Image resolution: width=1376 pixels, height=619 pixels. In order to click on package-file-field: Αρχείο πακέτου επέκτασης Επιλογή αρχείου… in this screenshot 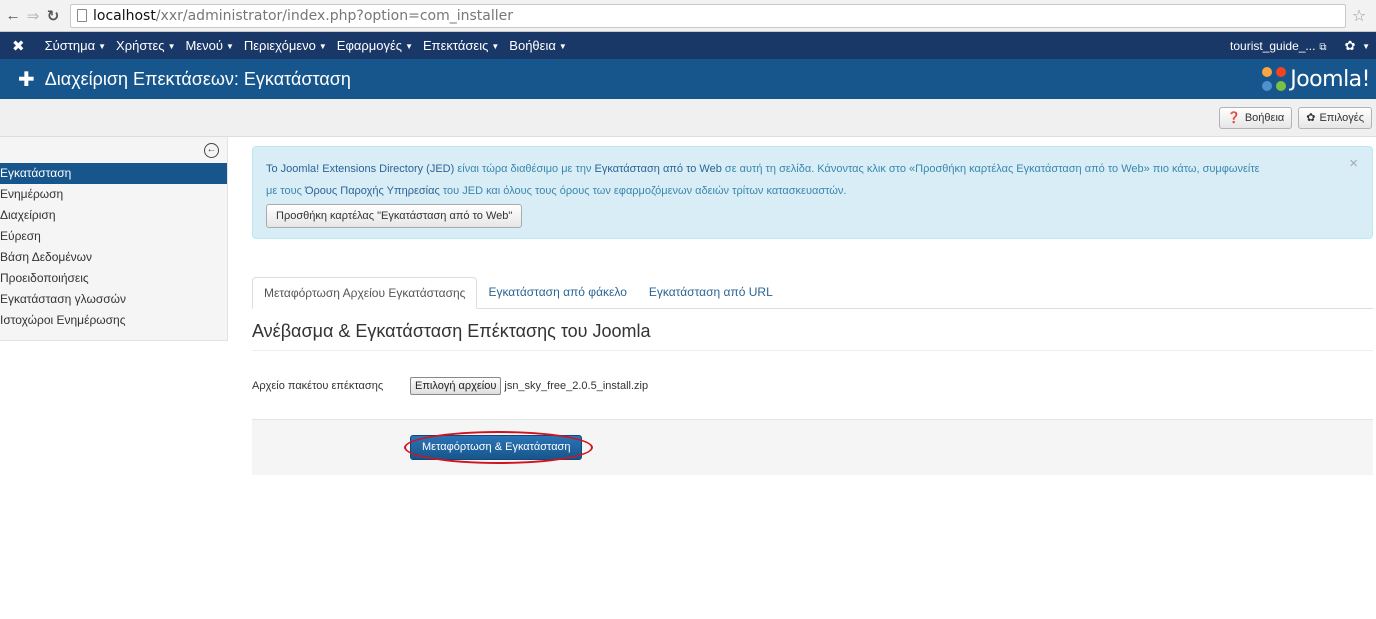, I will do `click(812, 386)`.